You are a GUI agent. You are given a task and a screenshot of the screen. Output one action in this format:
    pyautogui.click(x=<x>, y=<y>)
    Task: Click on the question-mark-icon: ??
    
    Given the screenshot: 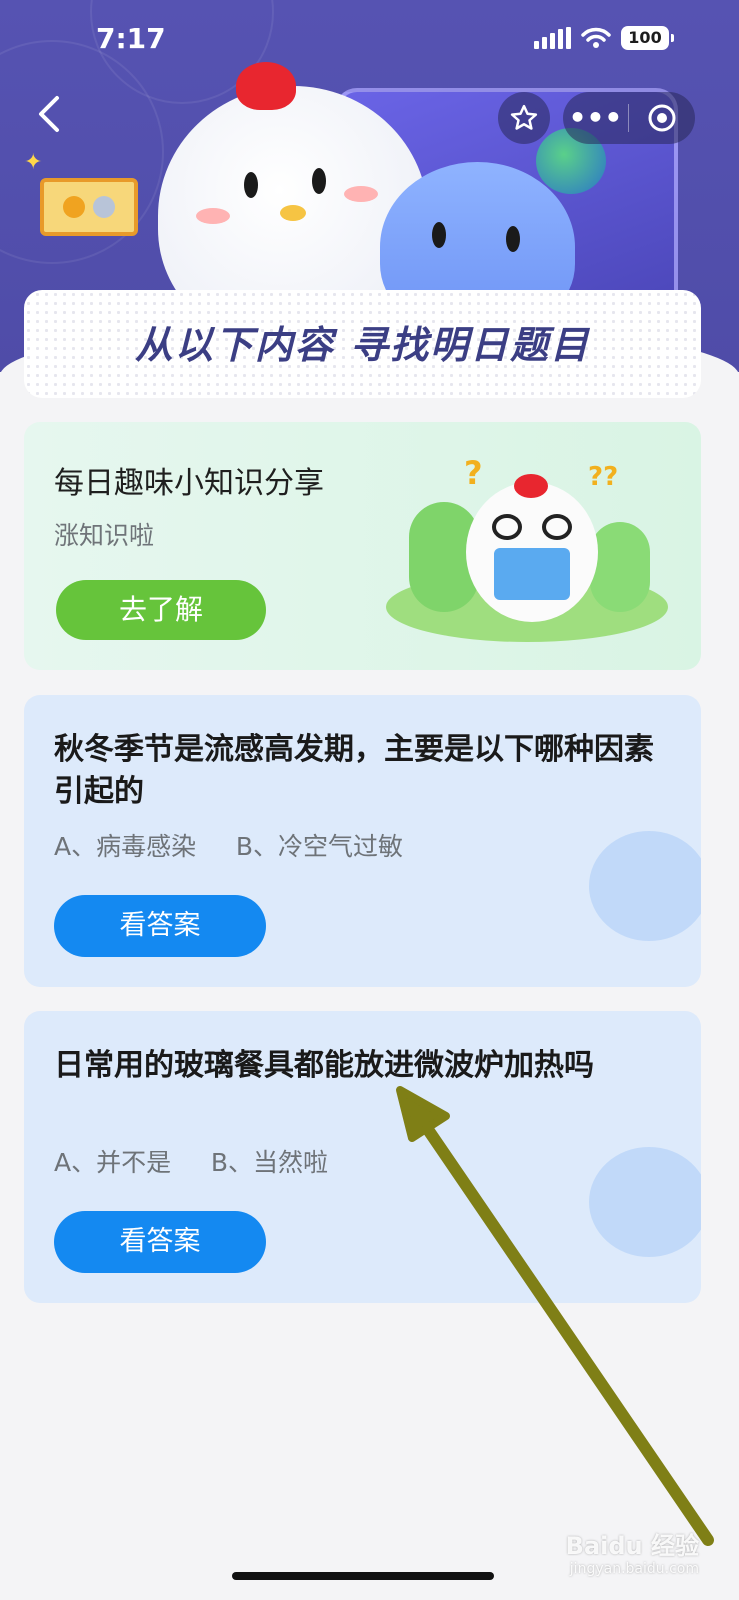 What is the action you would take?
    pyautogui.click(x=603, y=477)
    